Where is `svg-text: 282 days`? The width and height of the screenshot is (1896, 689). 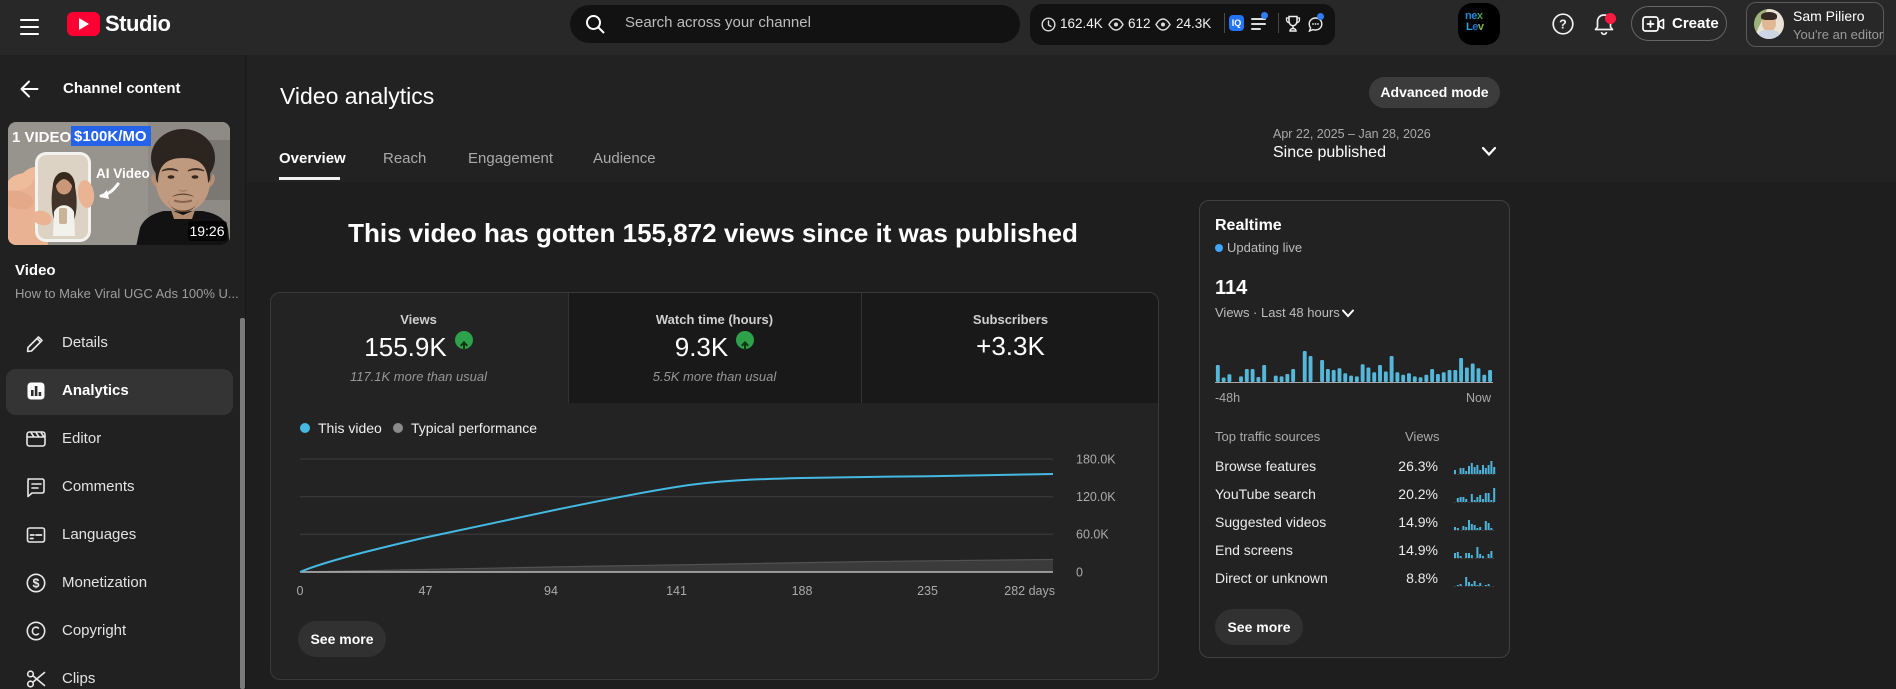 svg-text: 282 days is located at coordinates (1029, 591).